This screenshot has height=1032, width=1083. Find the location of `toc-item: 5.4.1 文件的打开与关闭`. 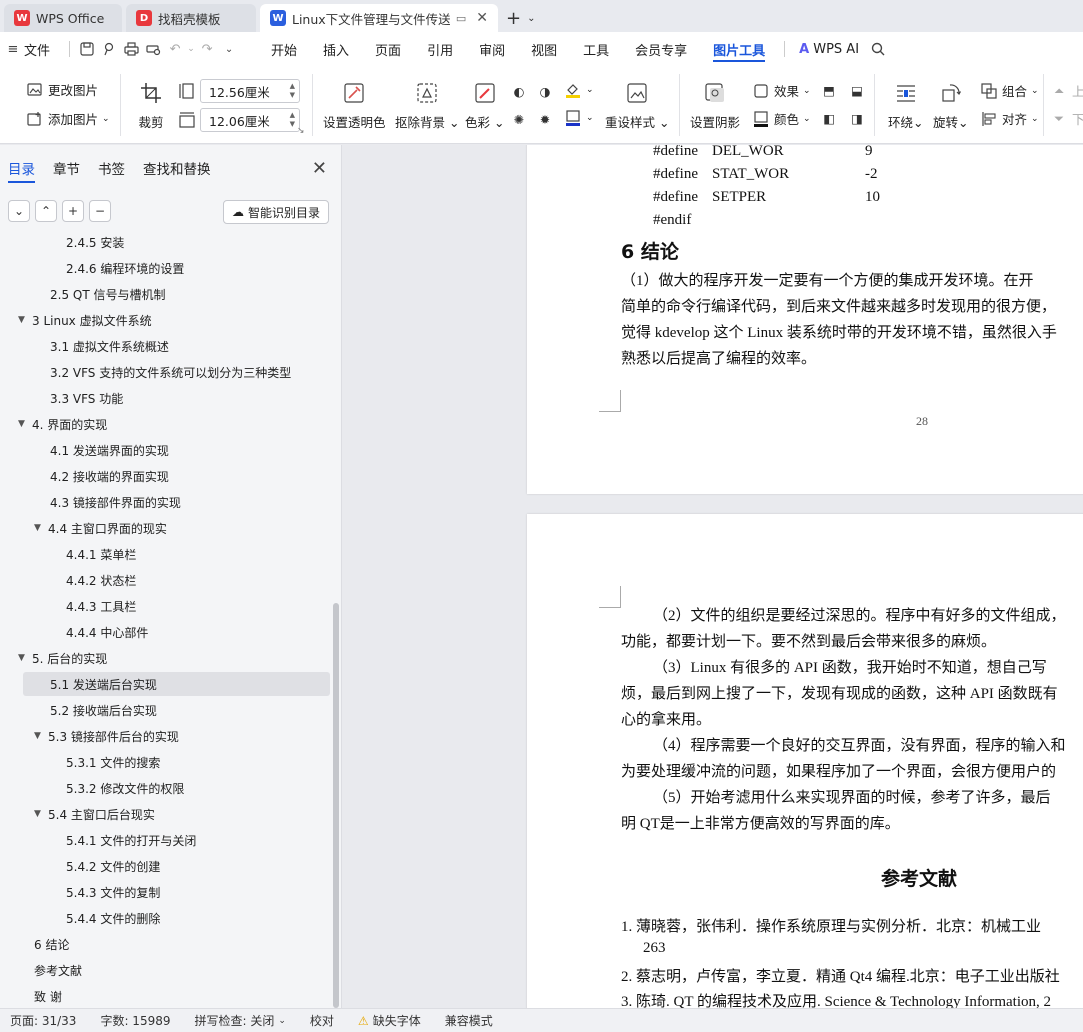

toc-item: 5.4.1 文件的打开与关闭 is located at coordinates (131, 840).